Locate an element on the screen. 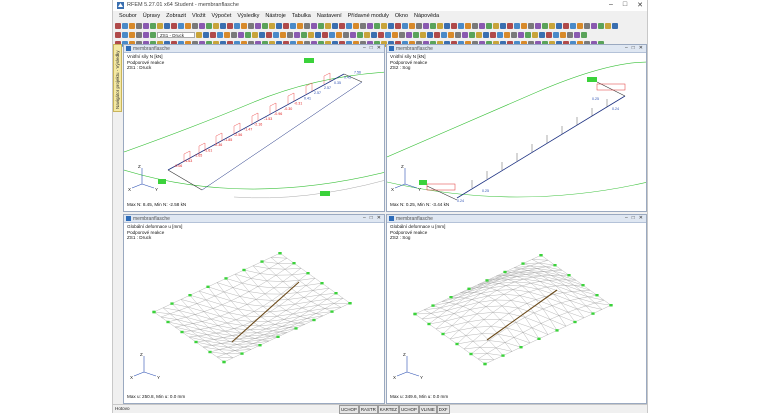  menu-vysledky: Výsledky is located at coordinates (248, 16).